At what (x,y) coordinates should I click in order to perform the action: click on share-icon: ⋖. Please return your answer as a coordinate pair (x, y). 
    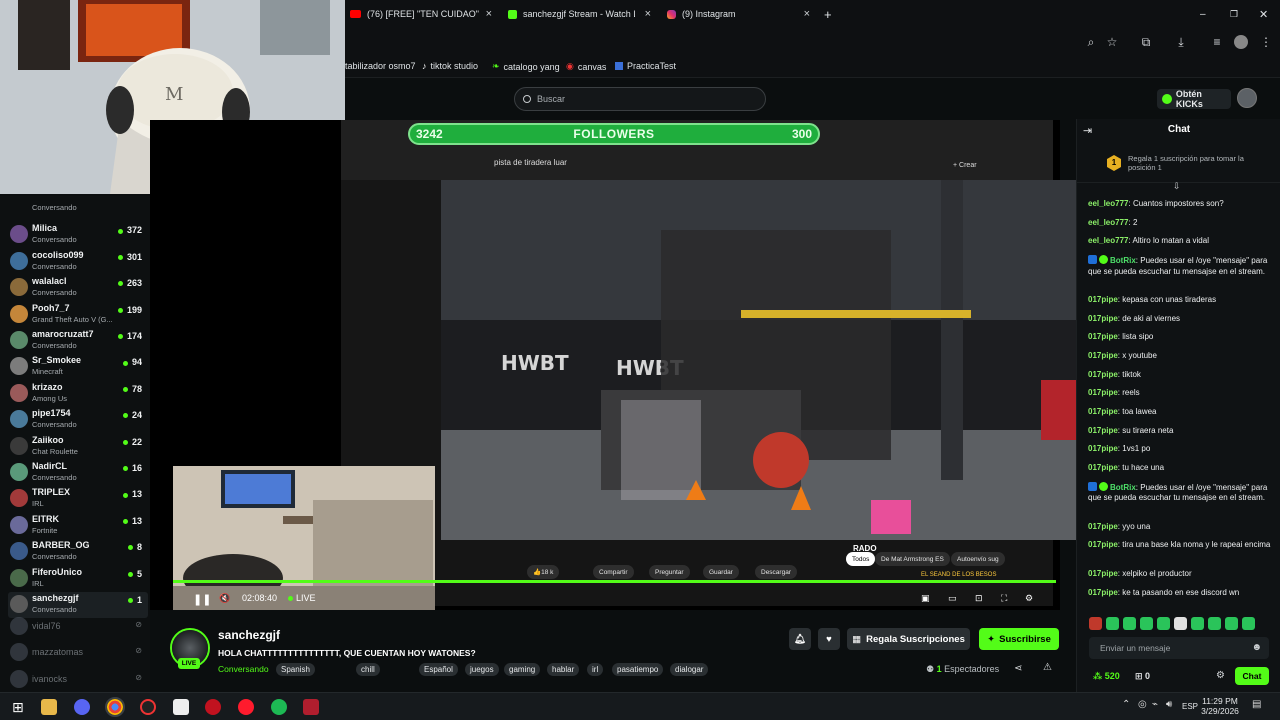
    Looking at the image, I should click on (1018, 668).